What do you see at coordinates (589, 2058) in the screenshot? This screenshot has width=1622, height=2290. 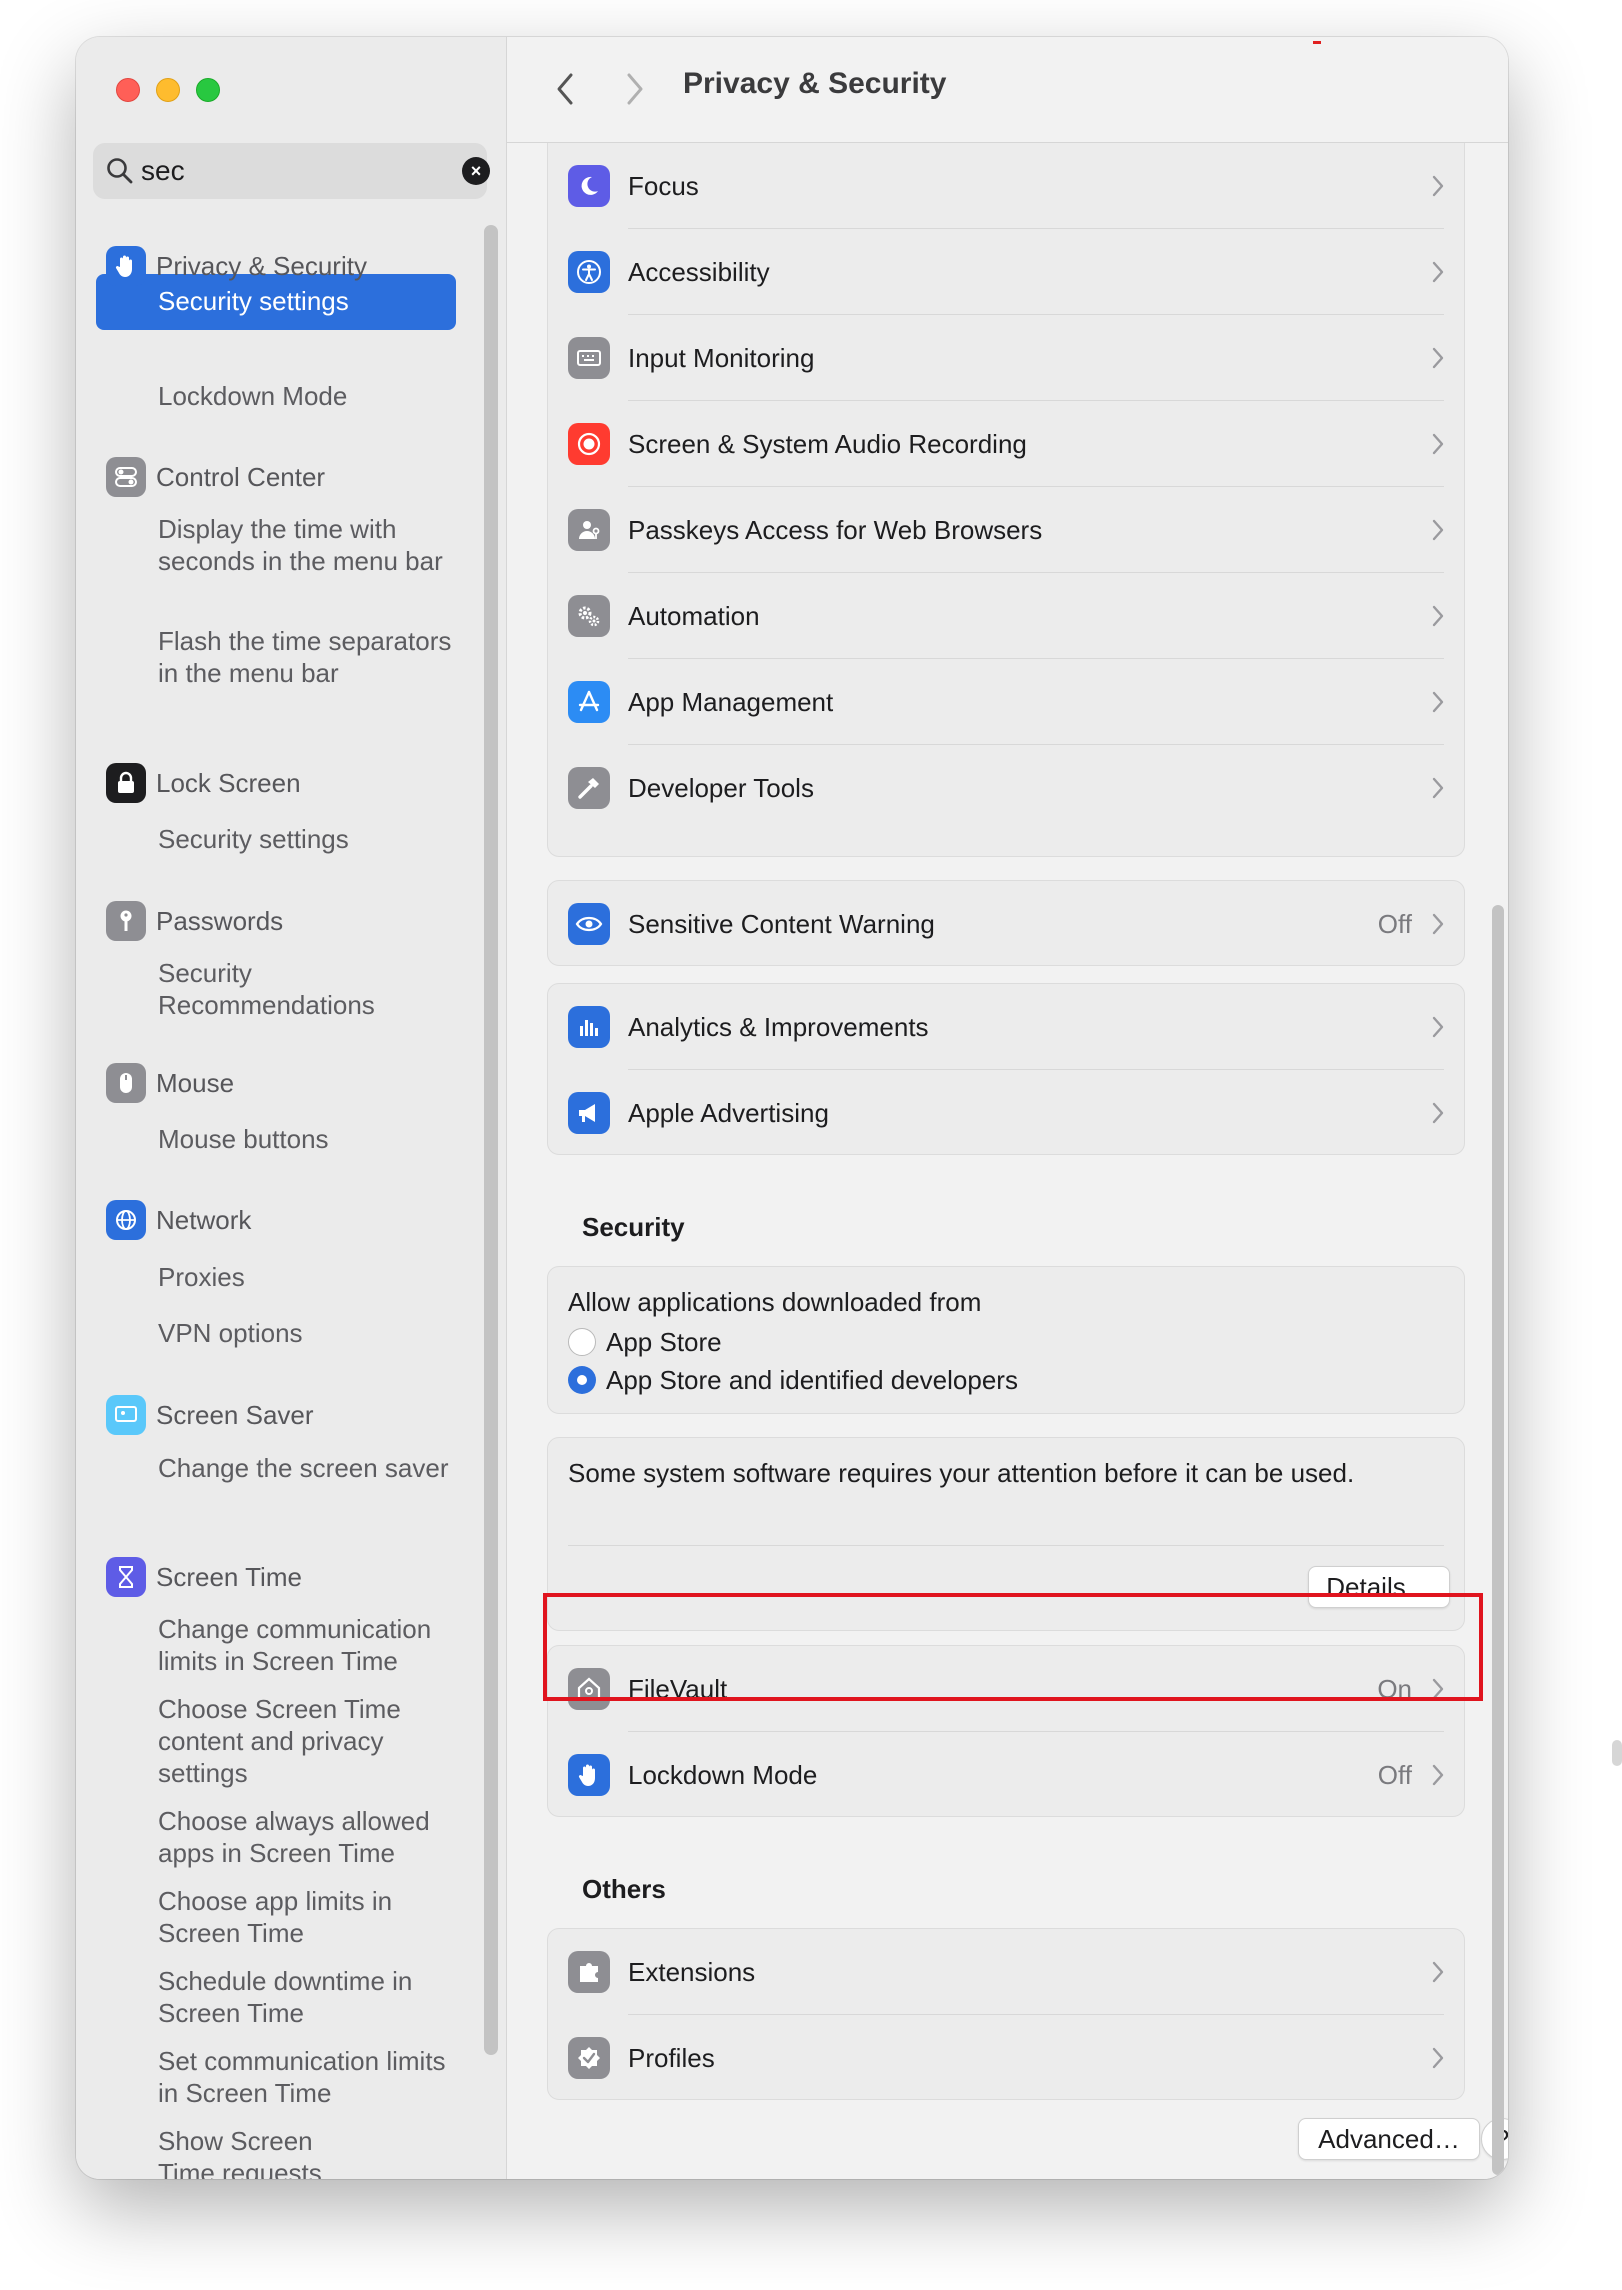 I see `checkmark-badge-icon` at bounding box center [589, 2058].